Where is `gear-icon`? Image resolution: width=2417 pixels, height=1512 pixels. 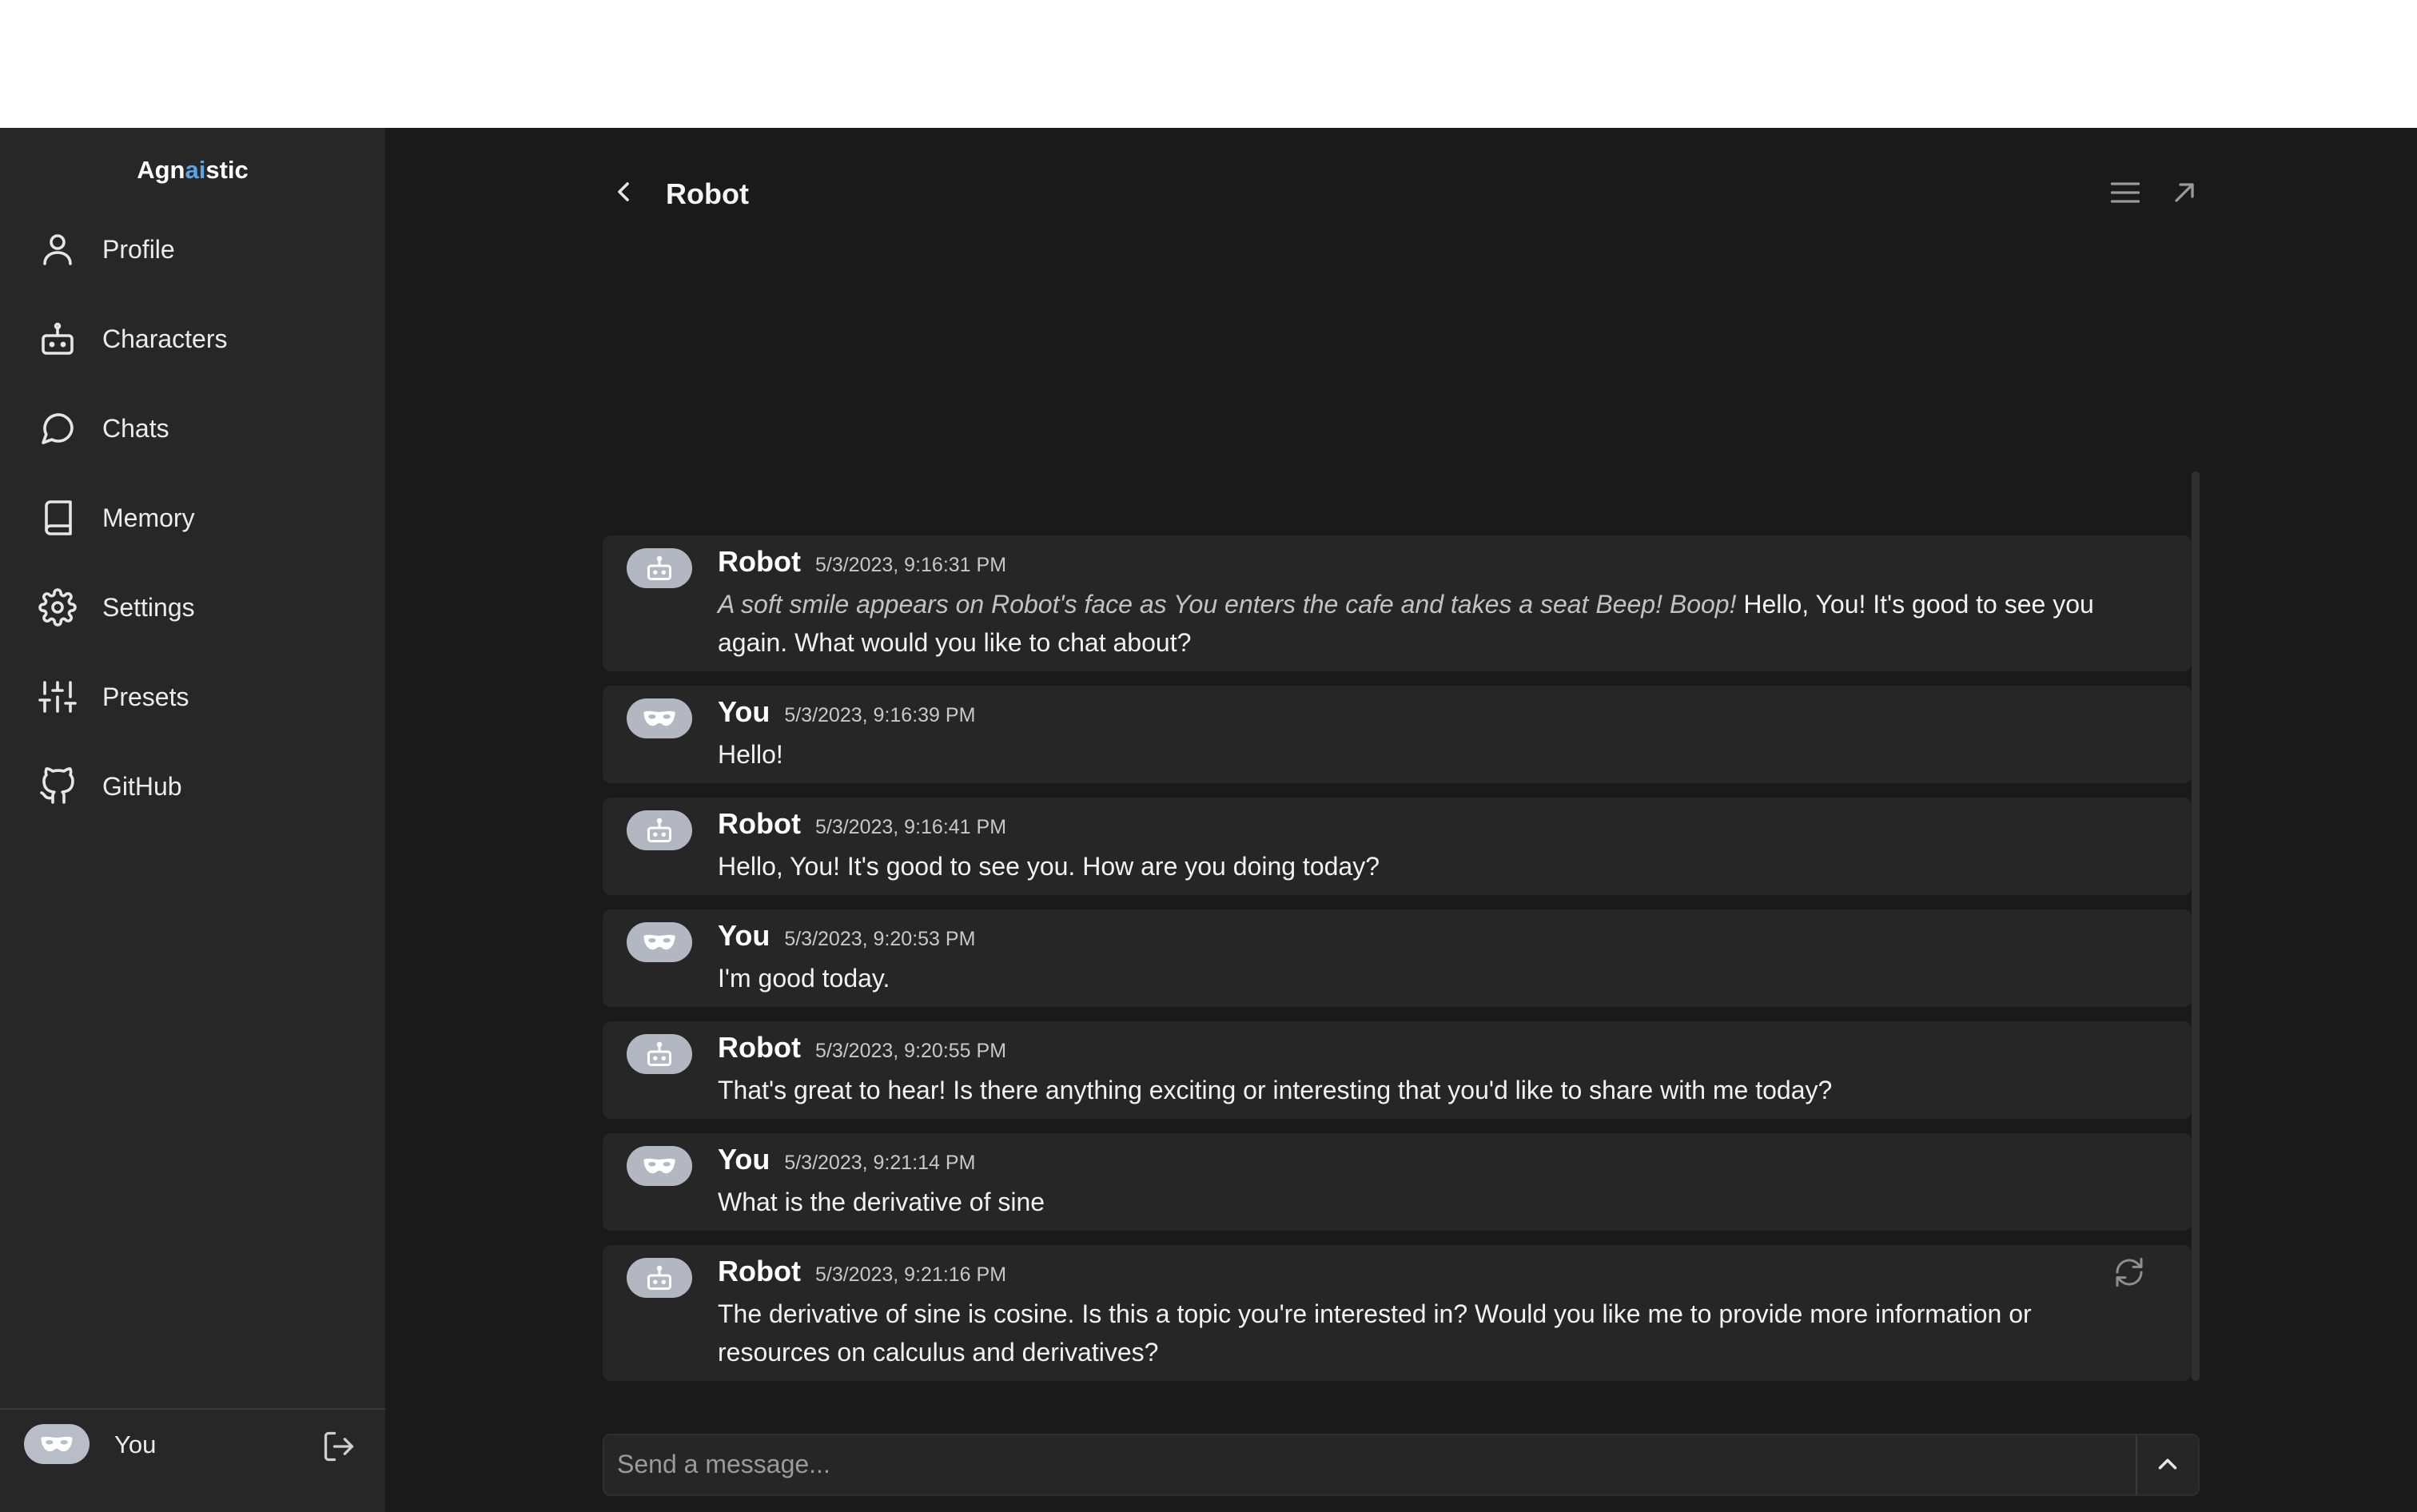
gear-icon is located at coordinates (58, 607).